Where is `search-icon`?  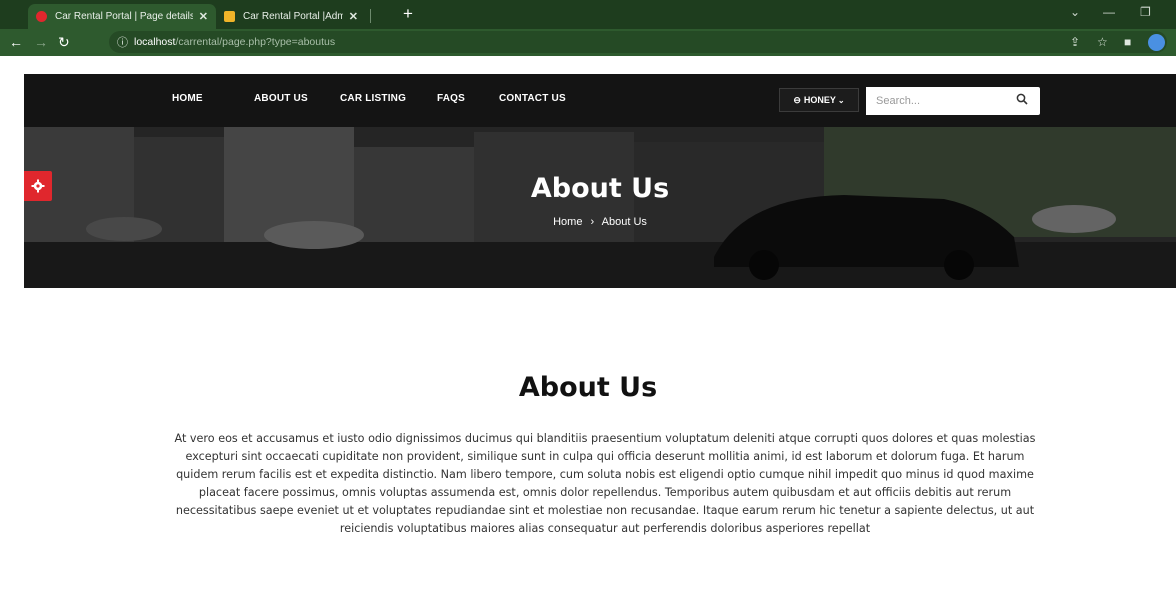
search-icon is located at coordinates (1022, 99).